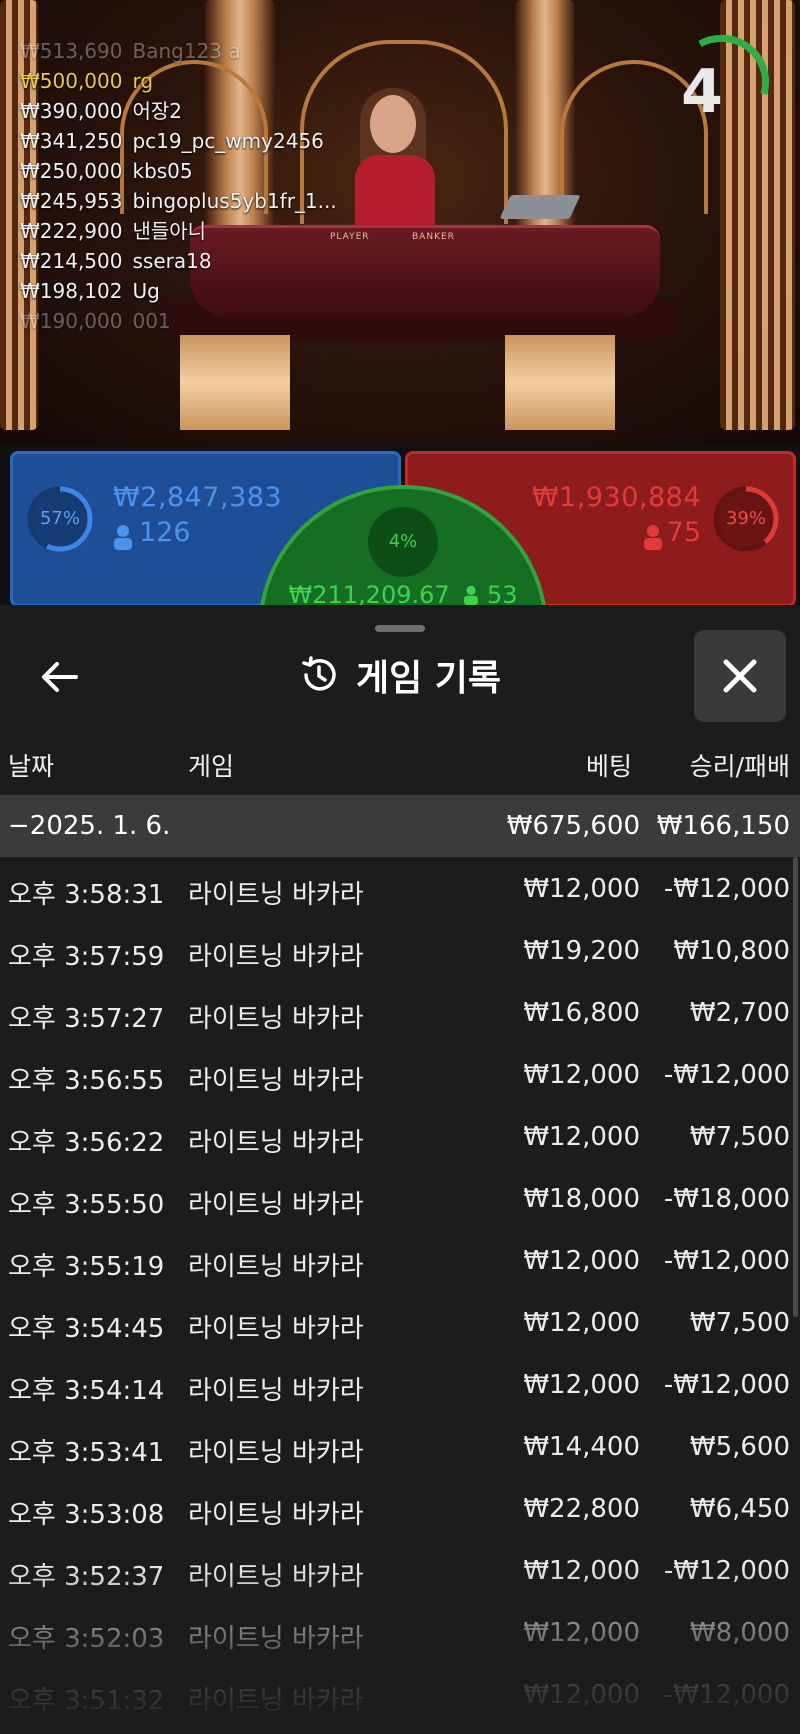 This screenshot has height=1734, width=800. Describe the element at coordinates (71, 321) in the screenshot. I see `leaderboard-amount: ₩190,000` at that location.